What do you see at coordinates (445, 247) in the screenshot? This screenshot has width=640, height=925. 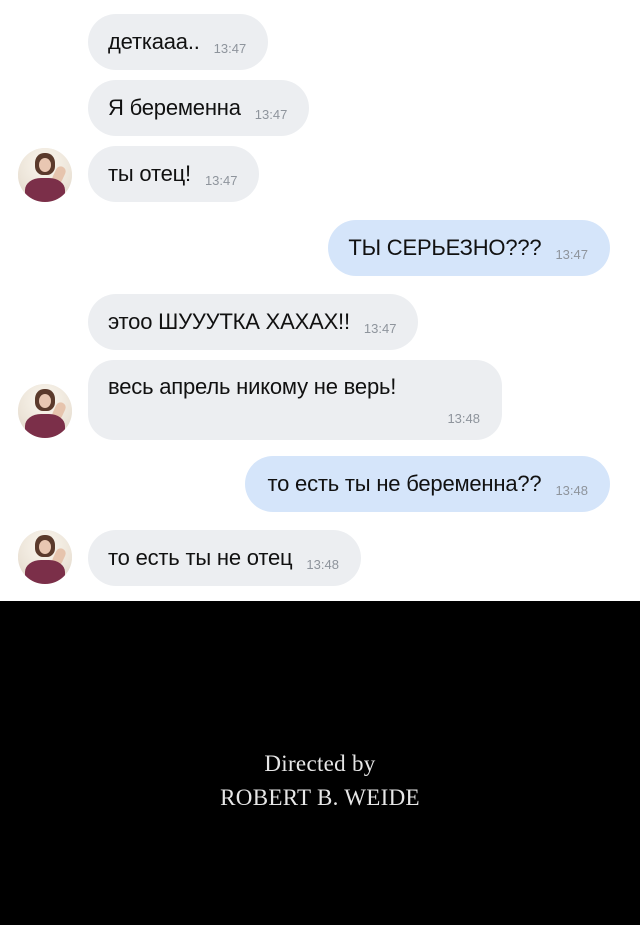 I see `message-text: ТЫ СЕРЬЕЗНО???` at bounding box center [445, 247].